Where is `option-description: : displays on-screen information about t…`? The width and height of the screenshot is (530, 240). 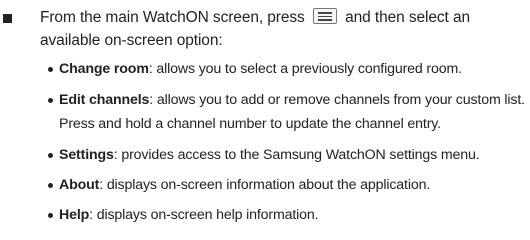 option-description: : displays on-screen information about t… is located at coordinates (265, 185).